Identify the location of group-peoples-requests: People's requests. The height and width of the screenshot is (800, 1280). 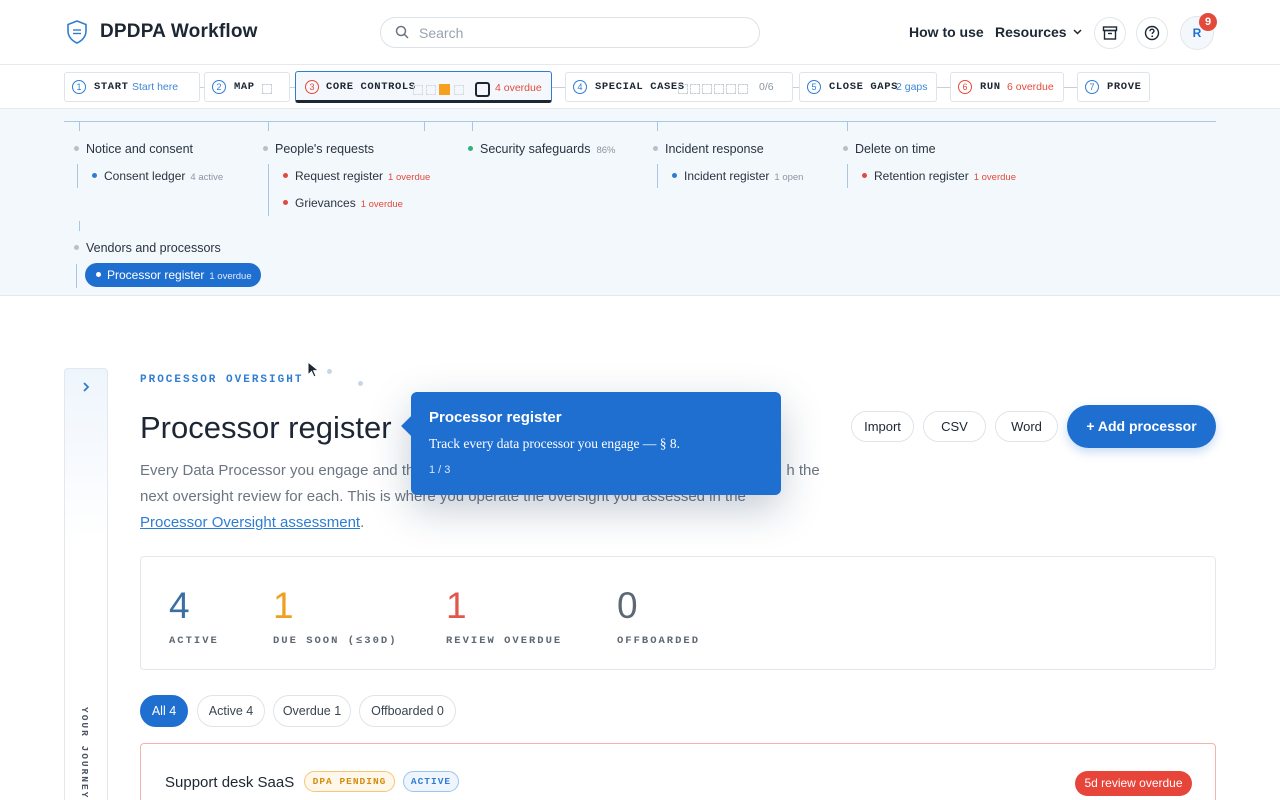
(318, 149).